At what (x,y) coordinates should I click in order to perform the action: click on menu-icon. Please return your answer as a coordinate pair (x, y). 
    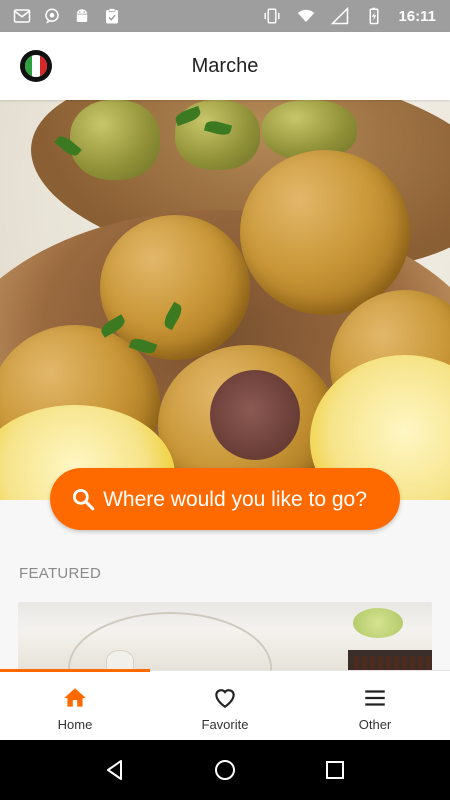
    Looking at the image, I should click on (375, 698).